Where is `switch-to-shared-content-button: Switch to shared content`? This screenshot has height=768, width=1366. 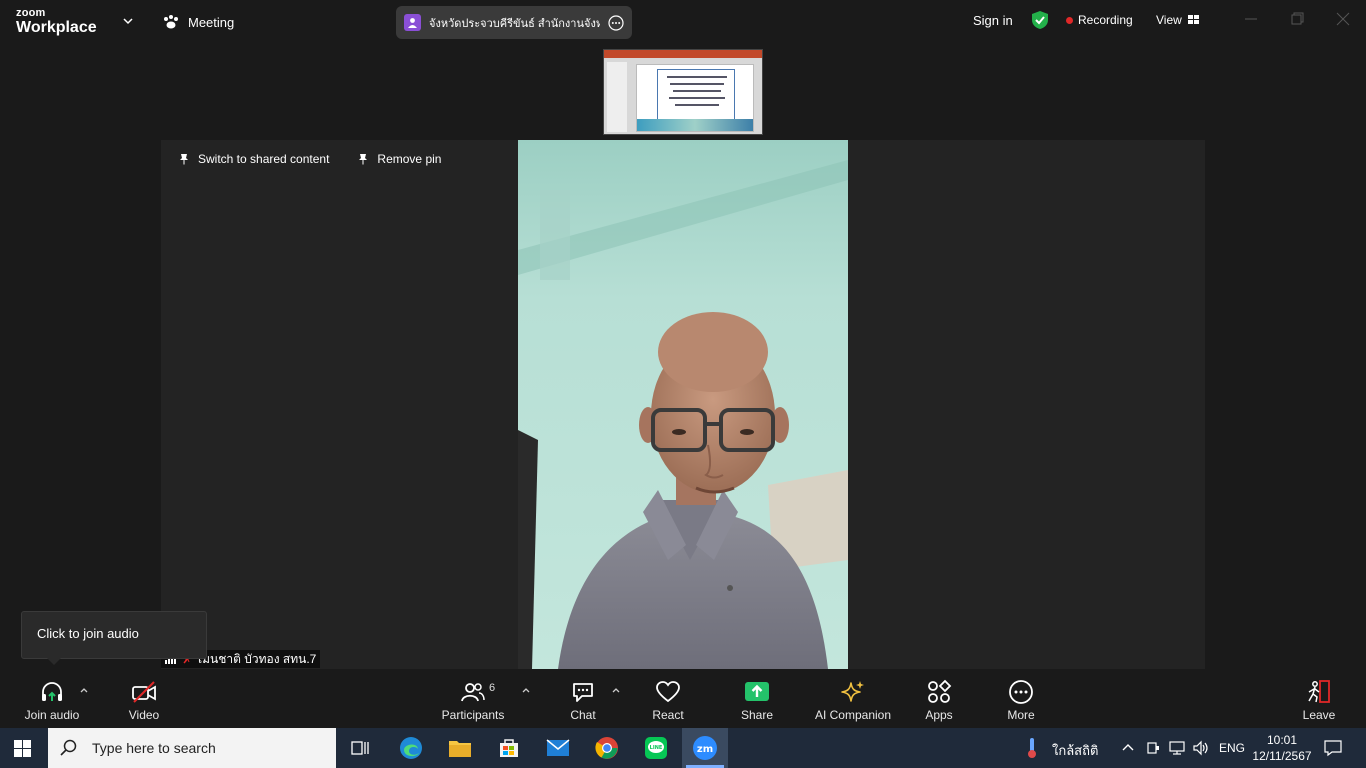
switch-to-shared-content-button: Switch to shared content is located at coordinates (253, 159).